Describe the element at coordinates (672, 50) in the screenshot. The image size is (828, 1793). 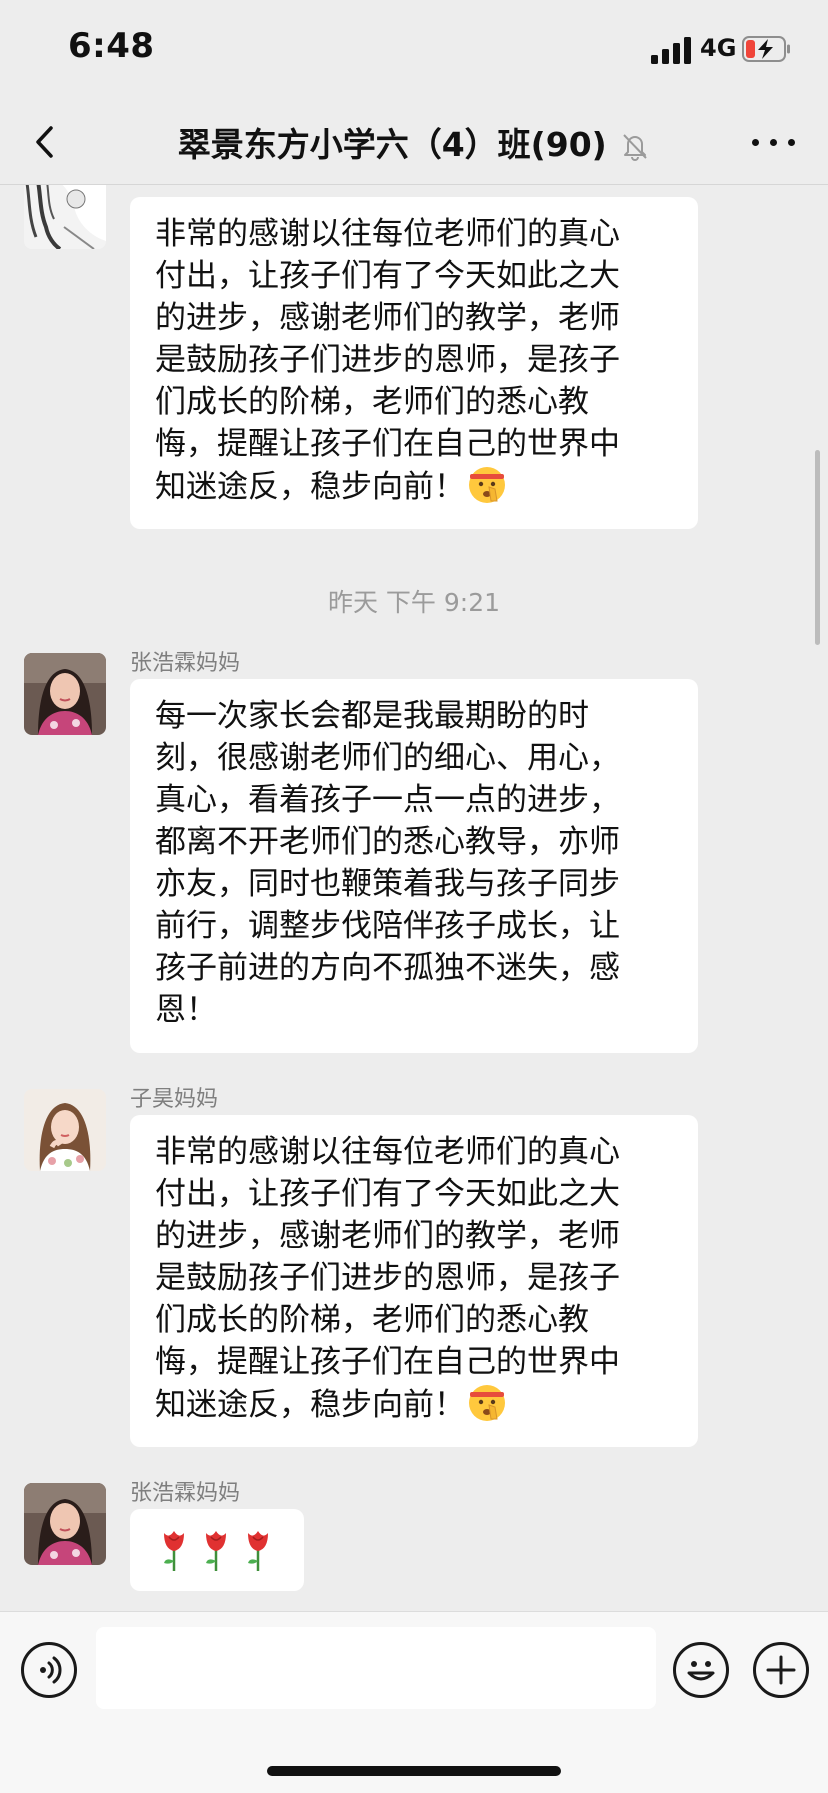
I see `signal-icon` at that location.